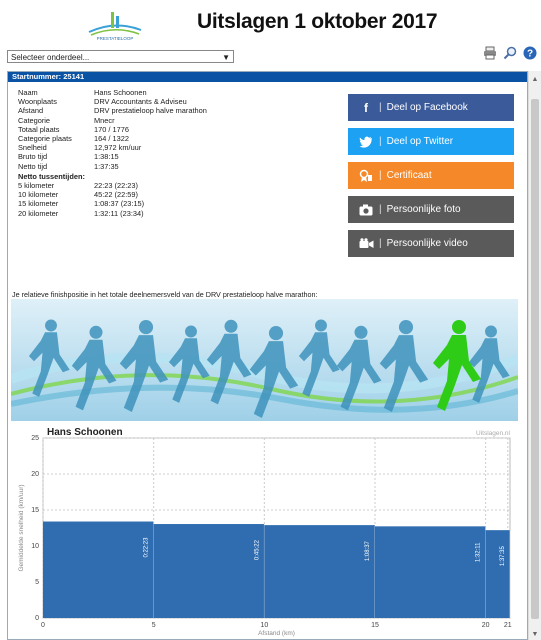 The image size is (541, 640). Describe the element at coordinates (503, 555) in the screenshot. I see `segment-time-label: 1:37:35` at that location.